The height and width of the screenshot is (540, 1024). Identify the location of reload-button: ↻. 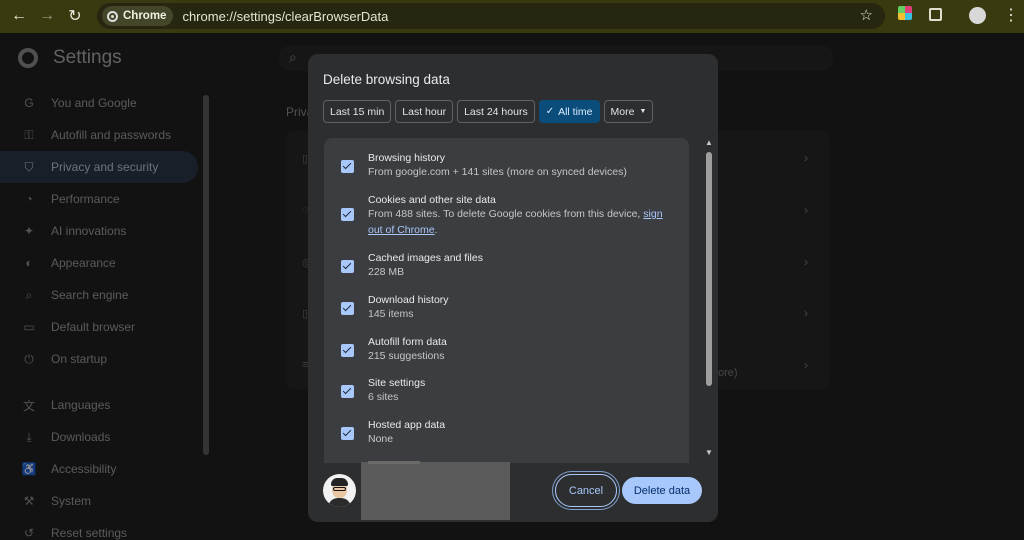
(75, 16).